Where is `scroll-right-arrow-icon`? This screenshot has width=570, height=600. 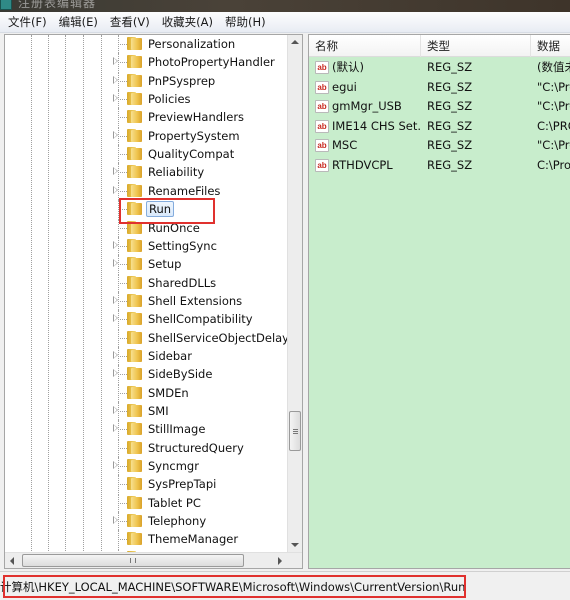
scroll-right-arrow-icon is located at coordinates (280, 561).